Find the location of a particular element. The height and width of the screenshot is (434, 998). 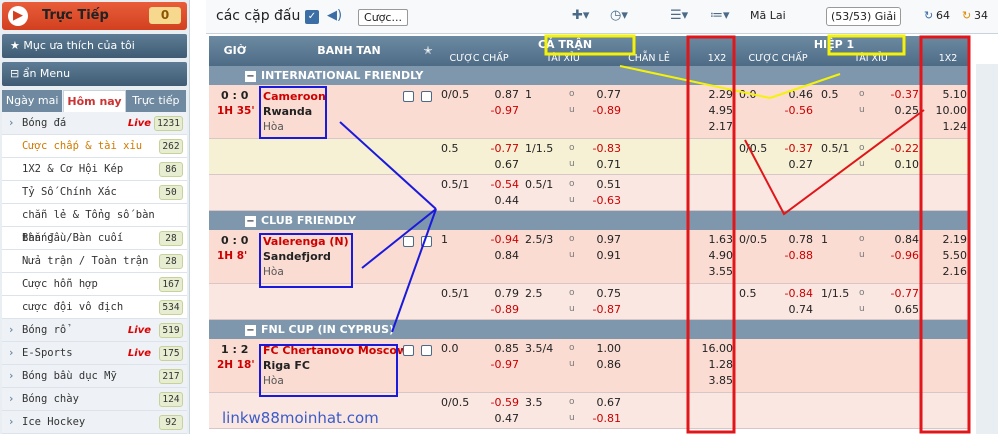

match-3-highlight is located at coordinates (328, 370).